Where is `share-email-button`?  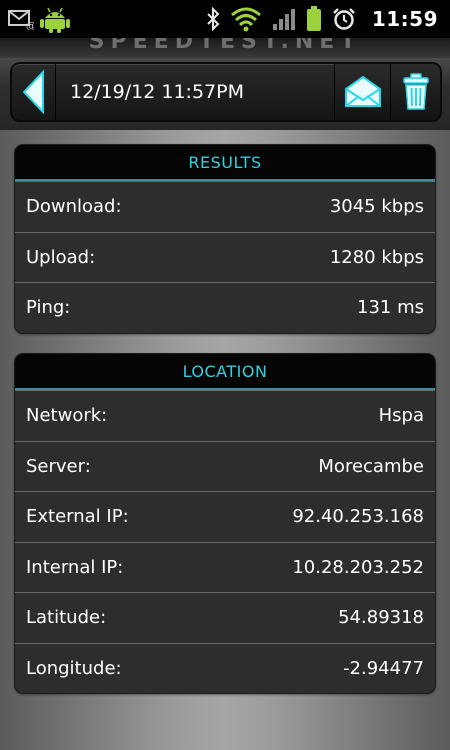 share-email-button is located at coordinates (362, 92).